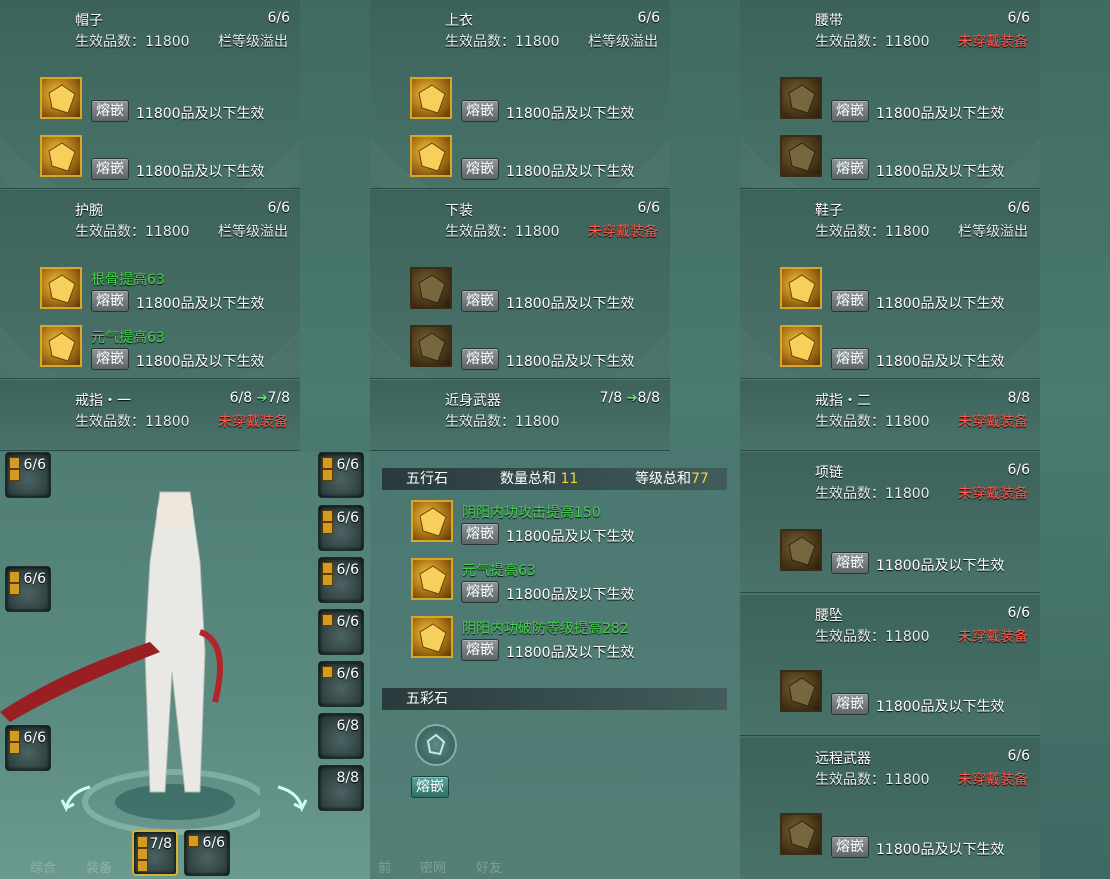 The width and height of the screenshot is (1110, 879). What do you see at coordinates (430, 787) in the screenshot?
I see `wucai-inlay-button: 熔嵌` at bounding box center [430, 787].